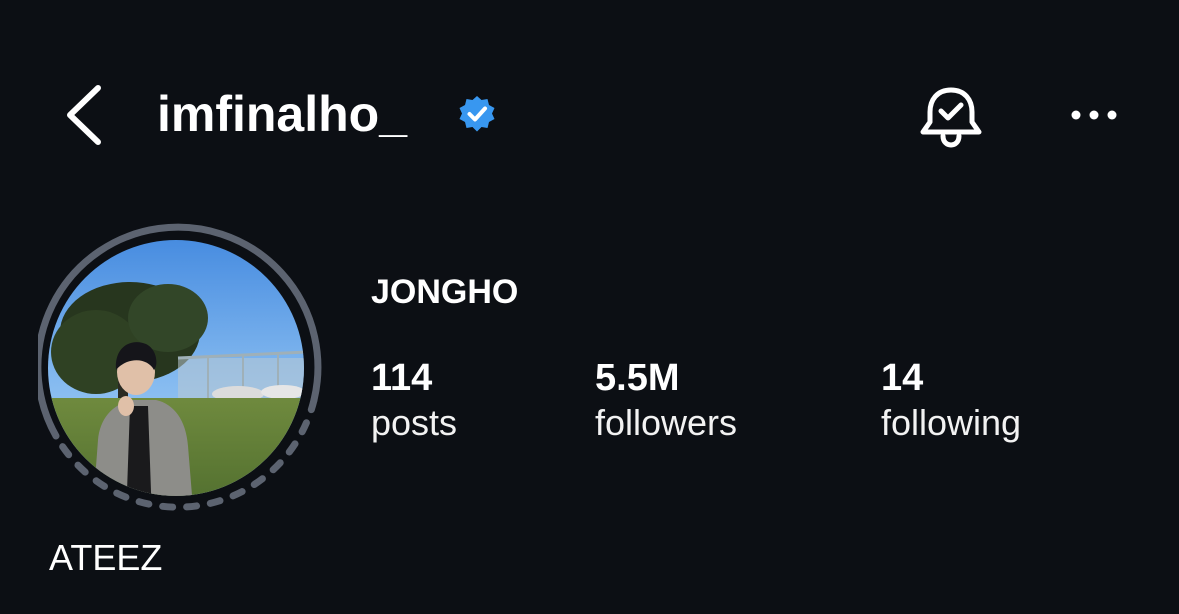 This screenshot has width=1179, height=614. I want to click on more-horizontal-icon, so click(1094, 115).